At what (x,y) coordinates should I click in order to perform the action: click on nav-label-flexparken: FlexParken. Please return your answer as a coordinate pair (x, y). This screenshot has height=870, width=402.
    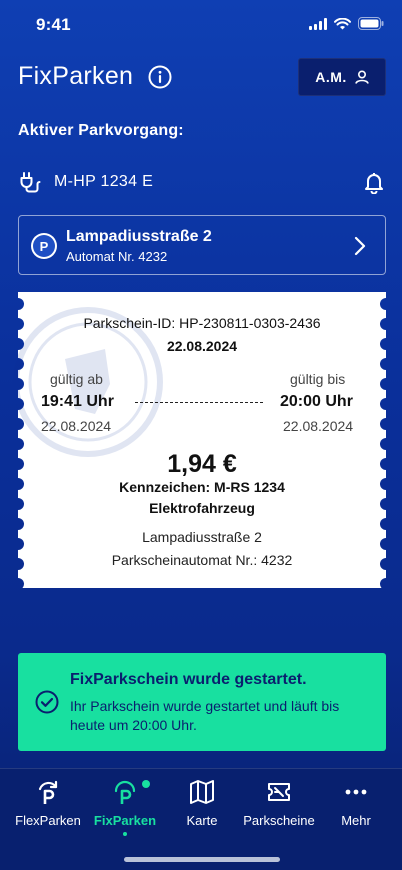
    Looking at the image, I should click on (48, 820).